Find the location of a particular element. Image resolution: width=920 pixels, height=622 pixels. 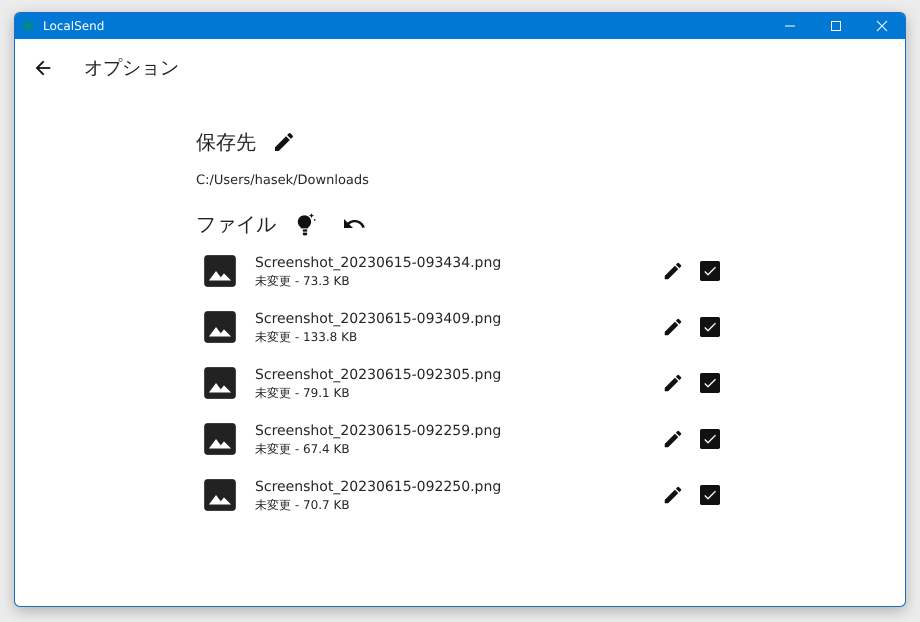

folder-path: C:/Users/hasek/Downloads is located at coordinates (283, 181).